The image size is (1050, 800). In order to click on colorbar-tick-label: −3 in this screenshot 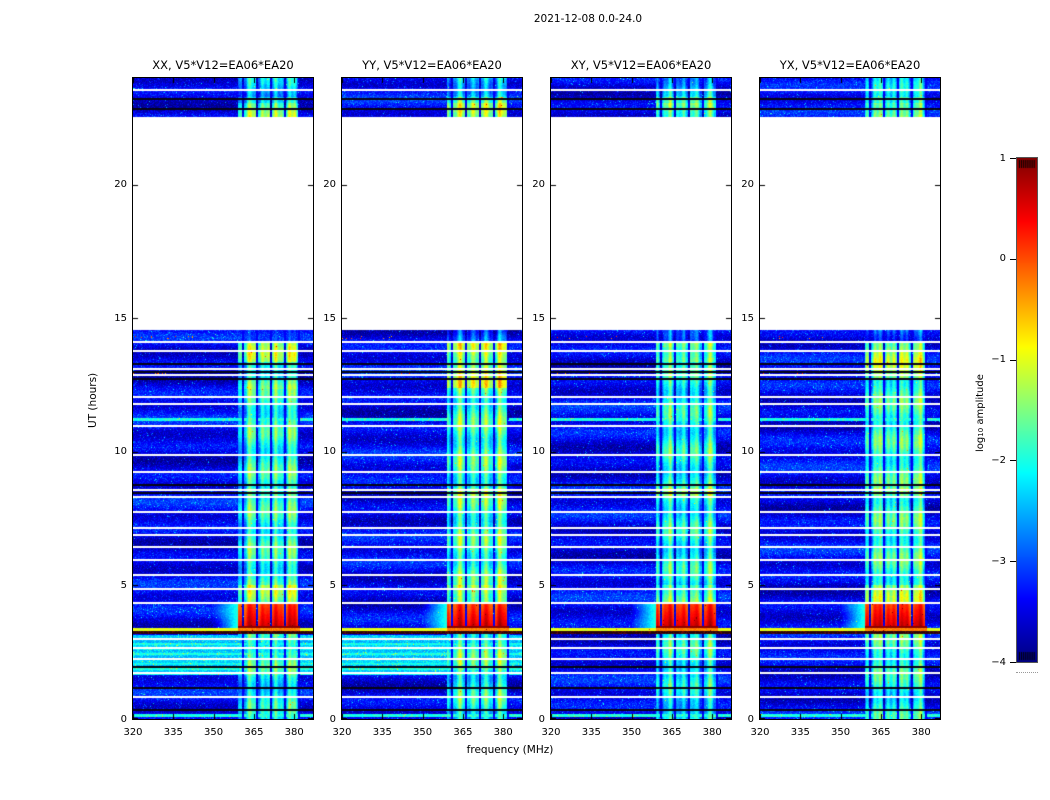, I will do `click(998, 561)`.